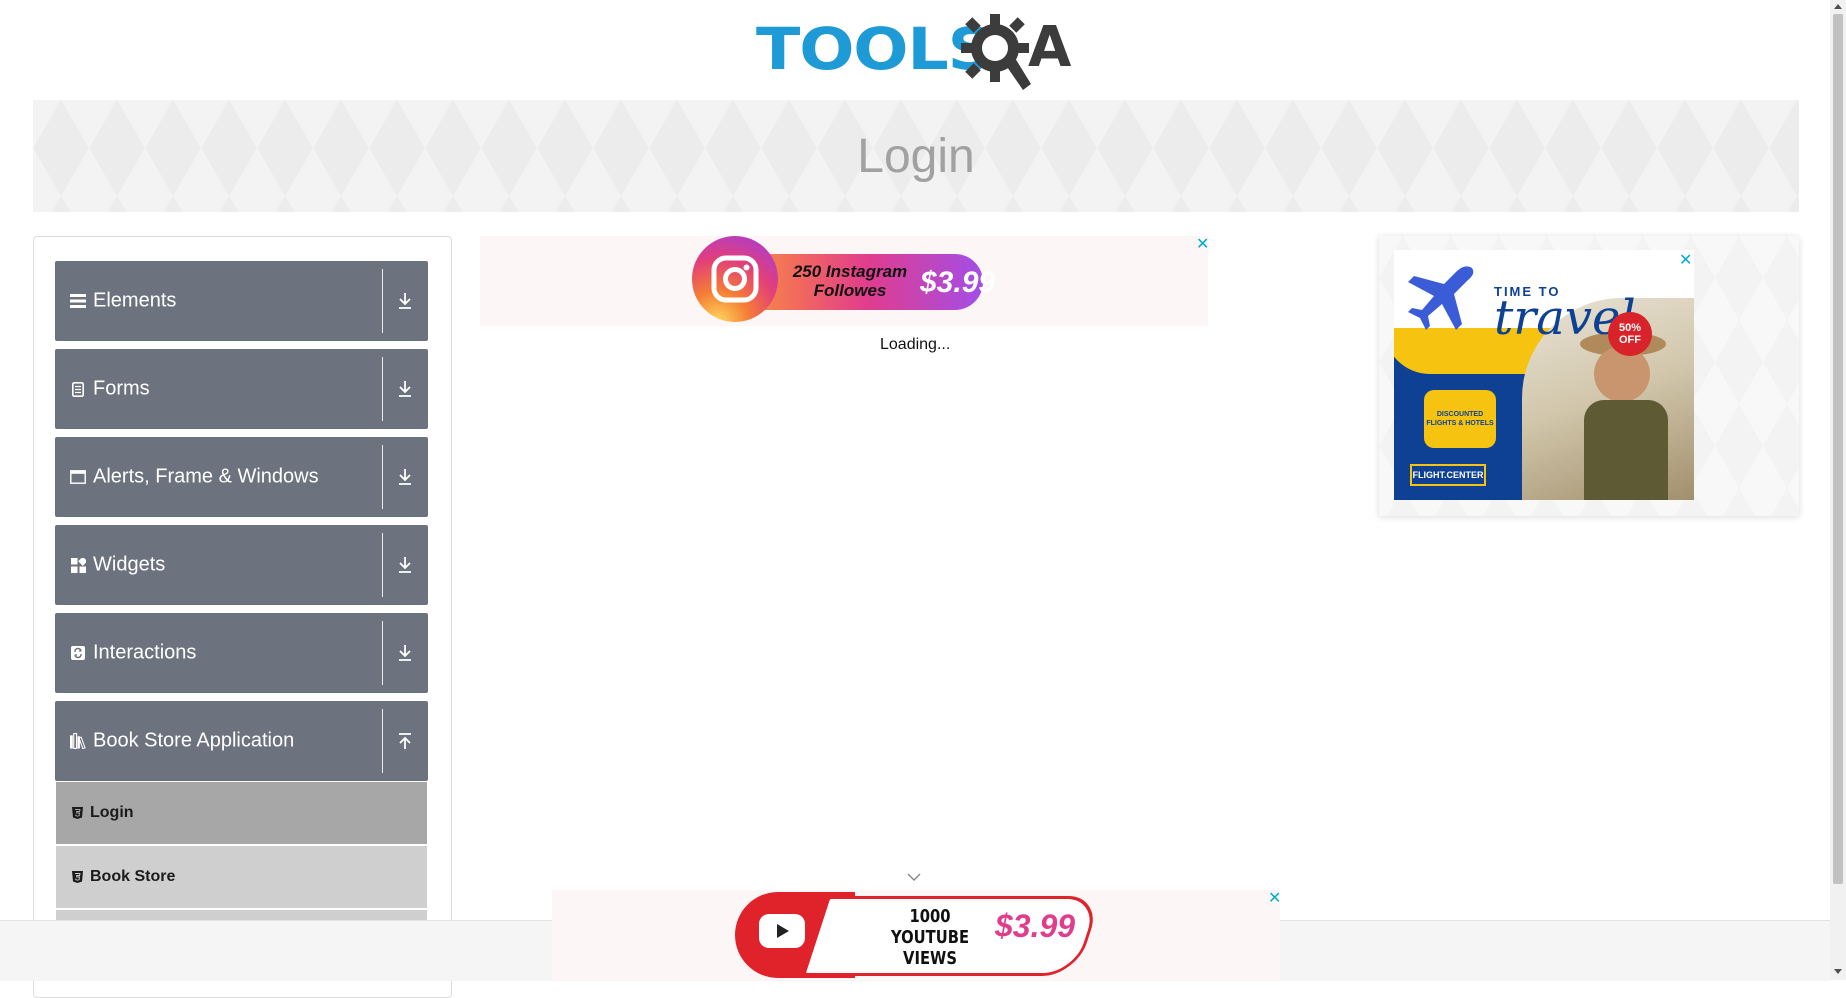 The height and width of the screenshot is (998, 1846). I want to click on ad-bubble: DISCOUNTED FLIGHTS & HOTELS, so click(1460, 419).